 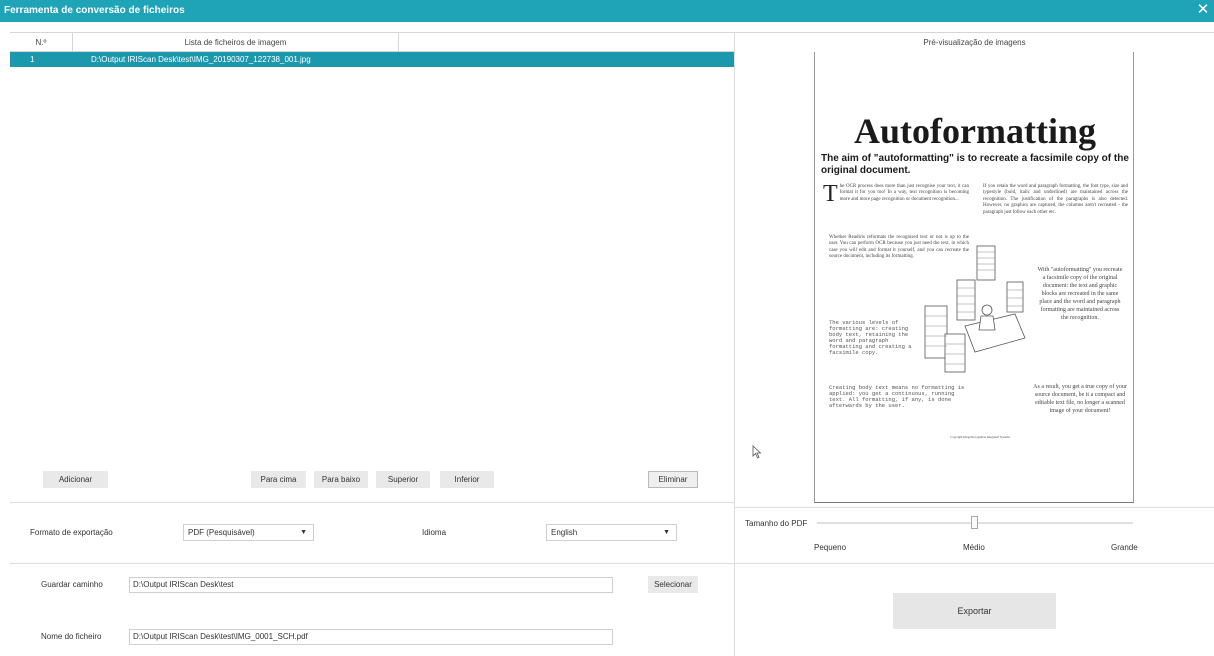 I want to click on move-bottom-button: Inferior, so click(x=467, y=479).